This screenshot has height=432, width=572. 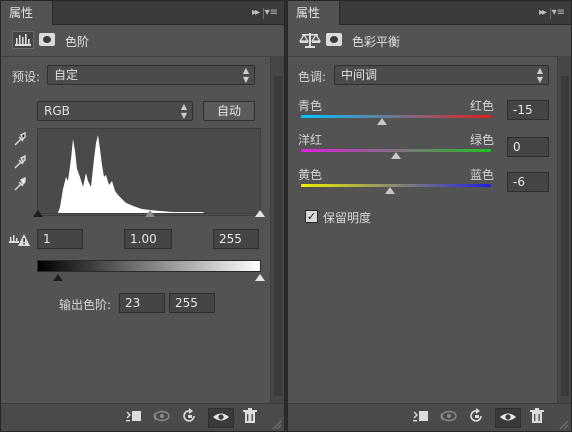 I want to click on channel-dropdown: RGB ▲ ▼, so click(x=115, y=111).